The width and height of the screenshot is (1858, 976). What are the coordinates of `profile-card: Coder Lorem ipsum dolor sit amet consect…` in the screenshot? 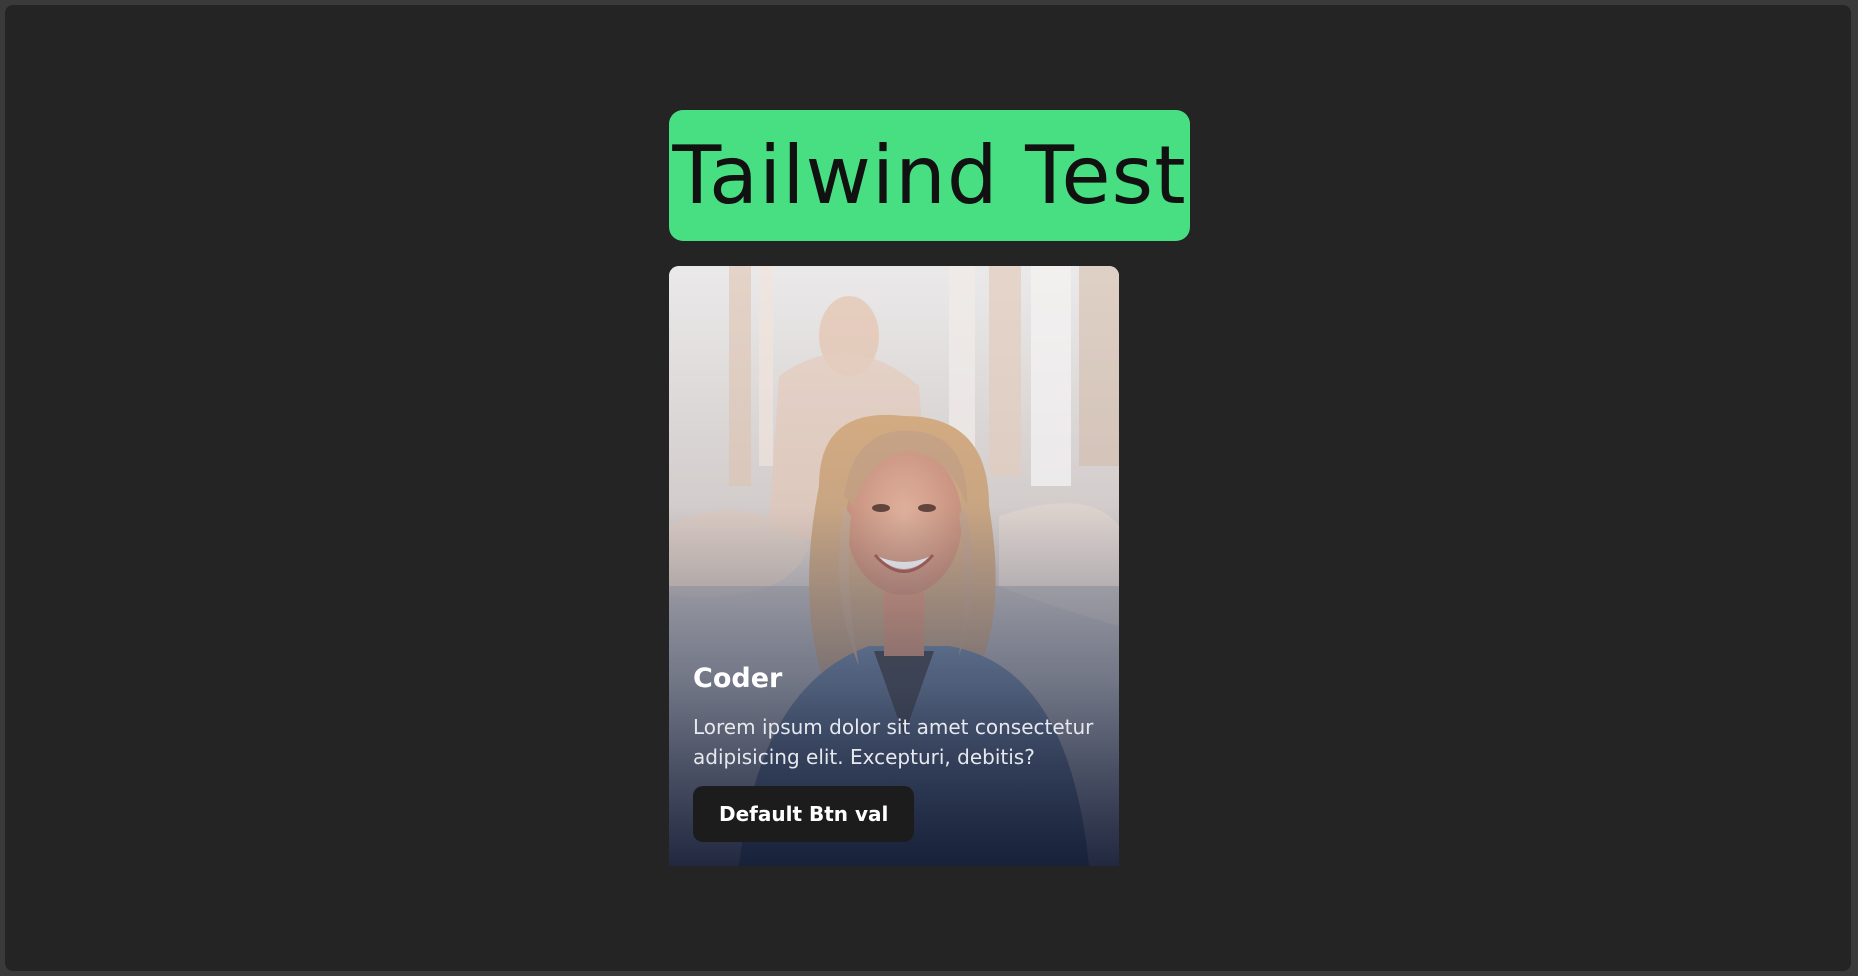 It's located at (894, 566).